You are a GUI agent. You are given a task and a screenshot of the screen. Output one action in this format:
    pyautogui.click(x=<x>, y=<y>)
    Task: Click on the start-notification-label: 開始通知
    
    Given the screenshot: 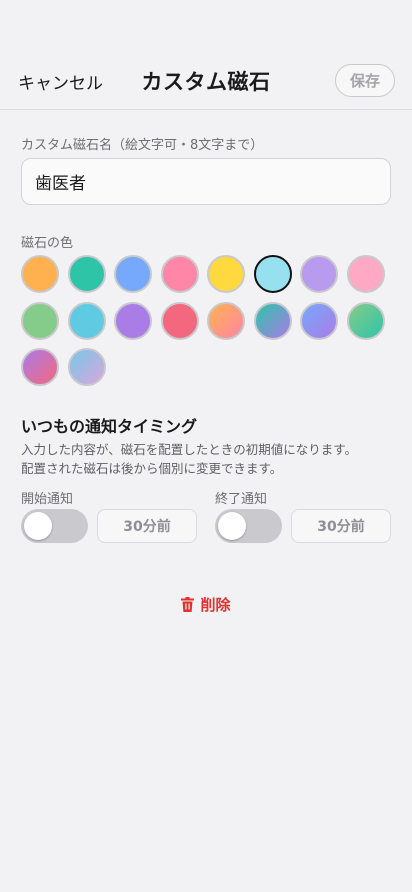 What is the action you would take?
    pyautogui.click(x=47, y=499)
    